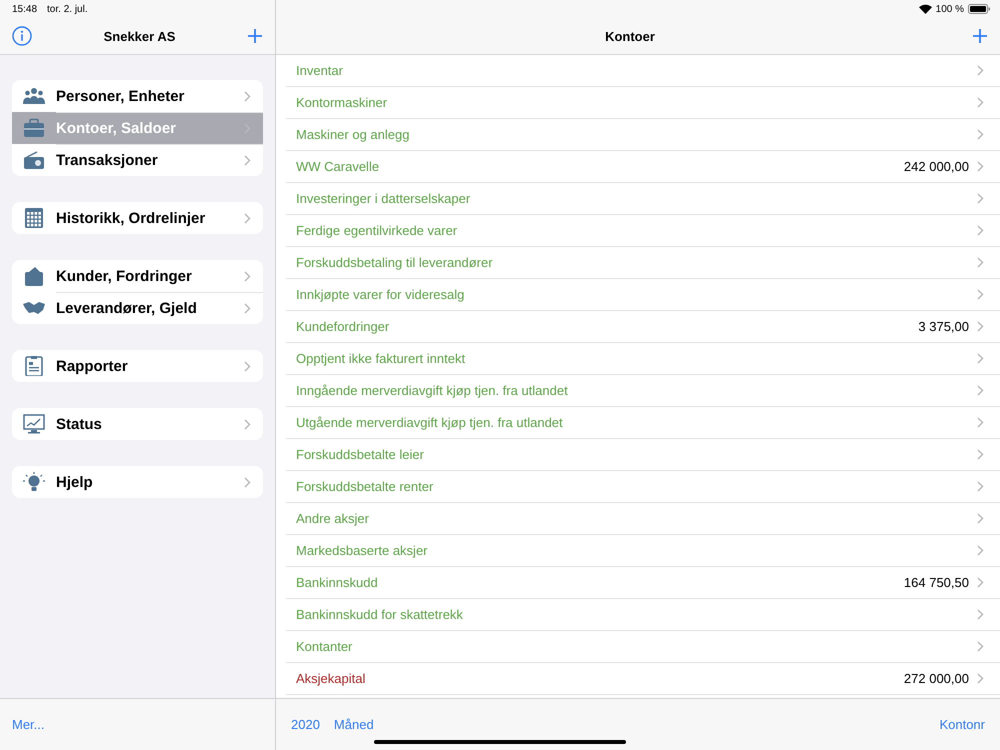  Describe the element at coordinates (643, 423) in the screenshot. I see `account-row: Utgående merverdiavgift kjøp tjen. fra utlandet` at that location.